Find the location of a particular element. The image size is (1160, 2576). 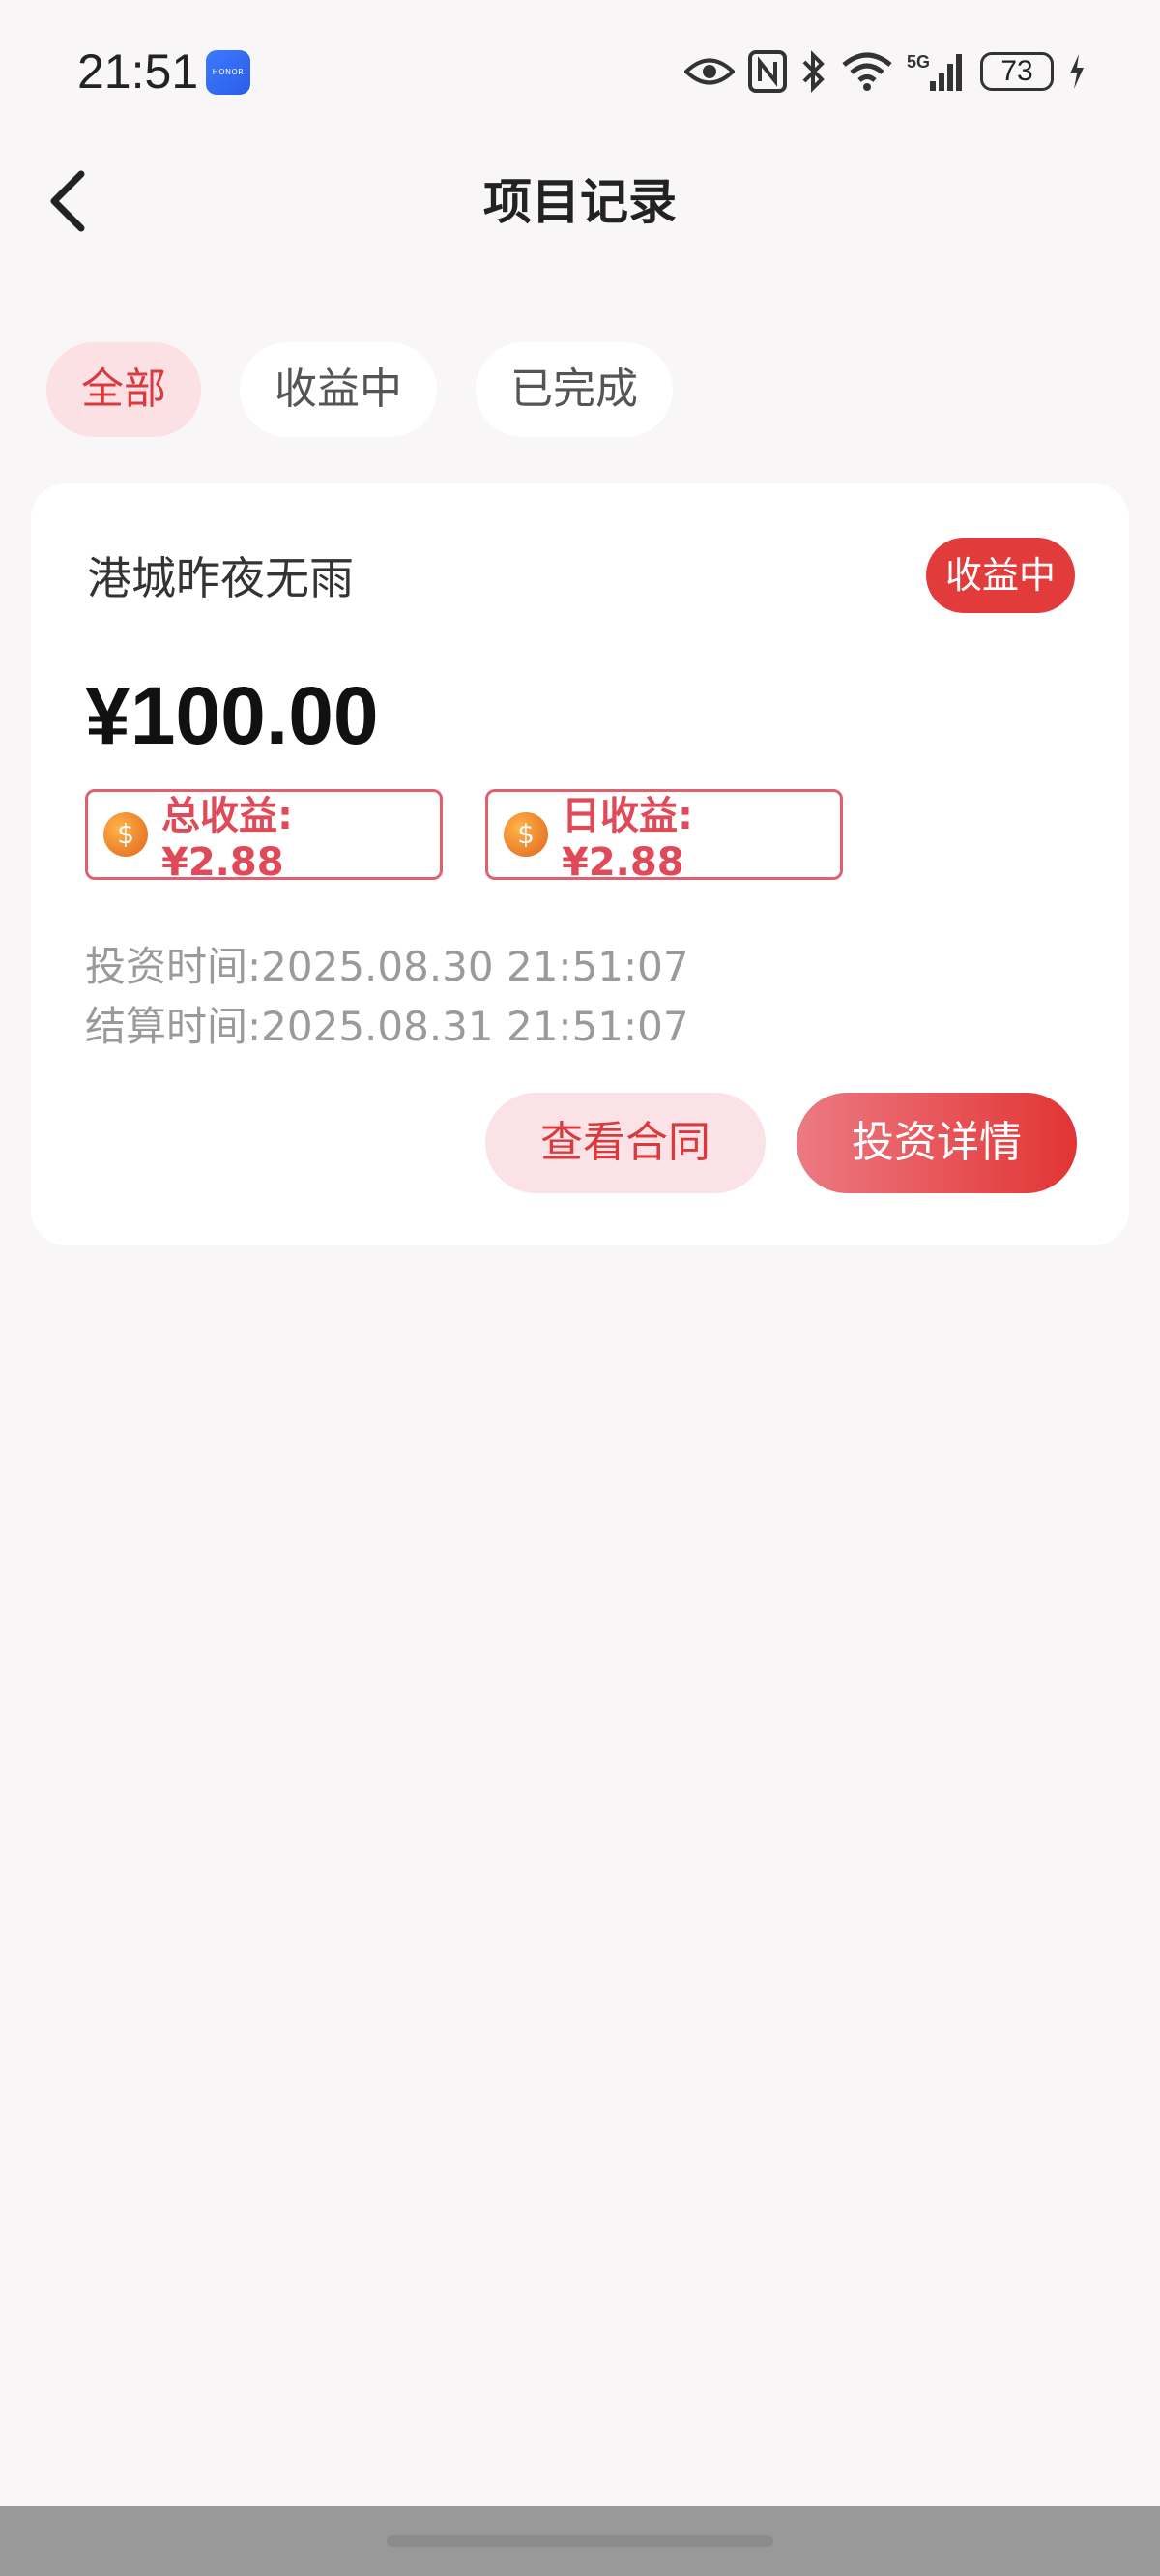

page-title: 项目记录 is located at coordinates (580, 202).